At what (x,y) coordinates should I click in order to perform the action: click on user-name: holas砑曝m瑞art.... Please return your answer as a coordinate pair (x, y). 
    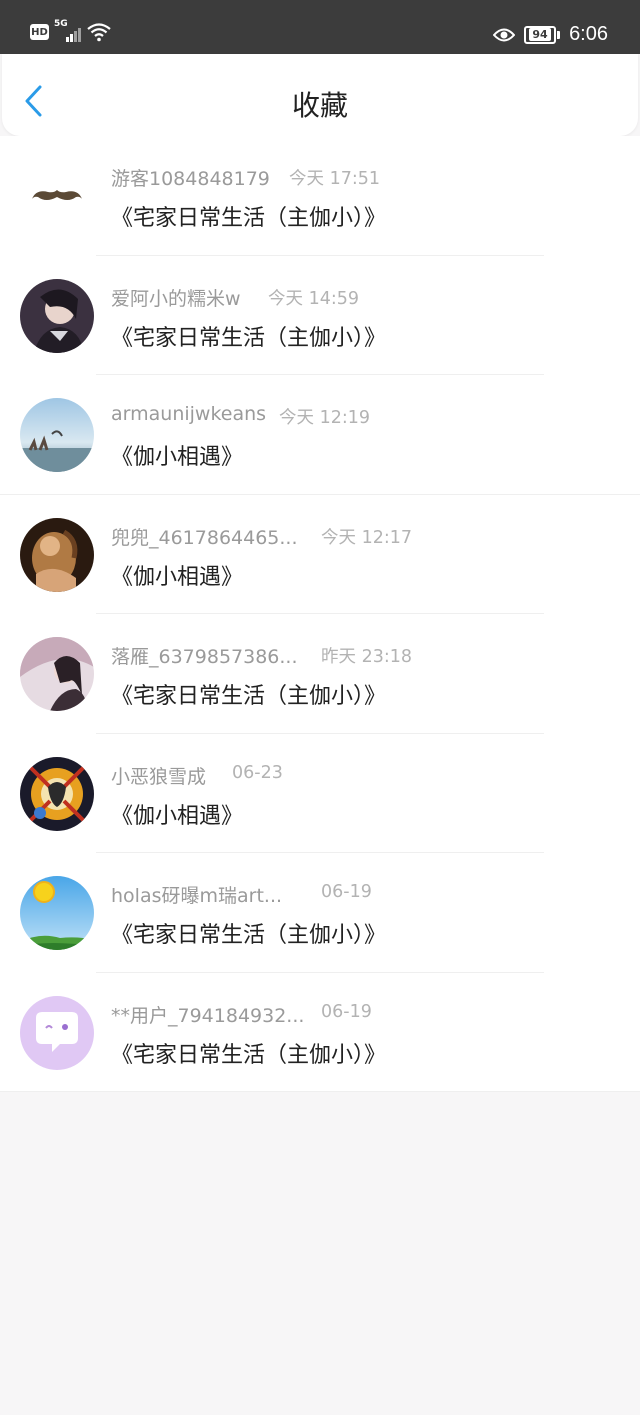
    Looking at the image, I should click on (197, 896).